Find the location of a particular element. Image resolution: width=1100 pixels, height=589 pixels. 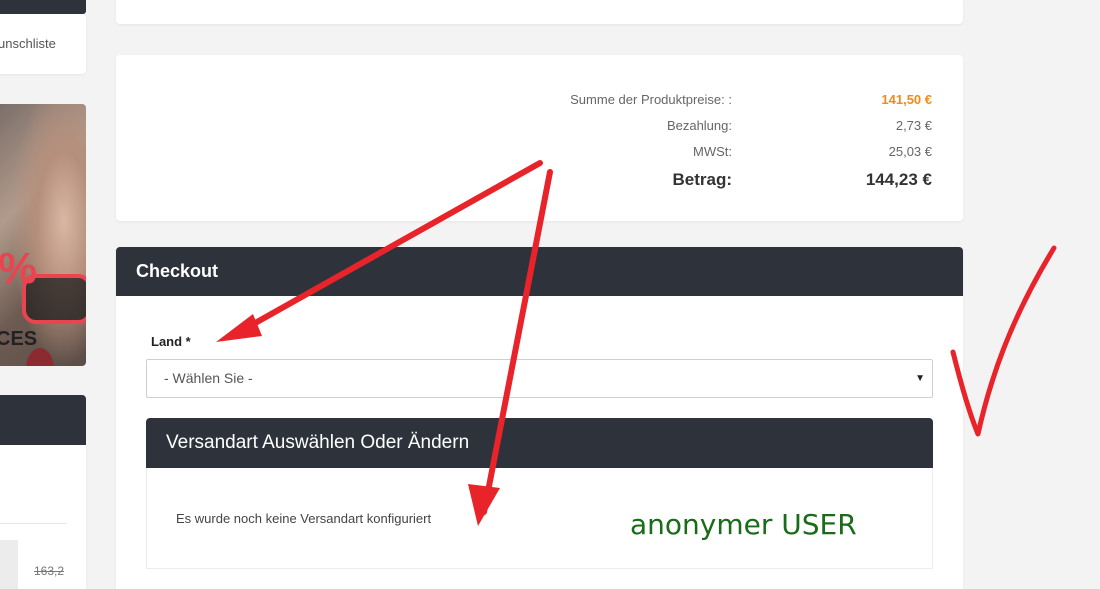

shipping-method-title: Versandart Auswählen Oder Ändern is located at coordinates (539, 443).